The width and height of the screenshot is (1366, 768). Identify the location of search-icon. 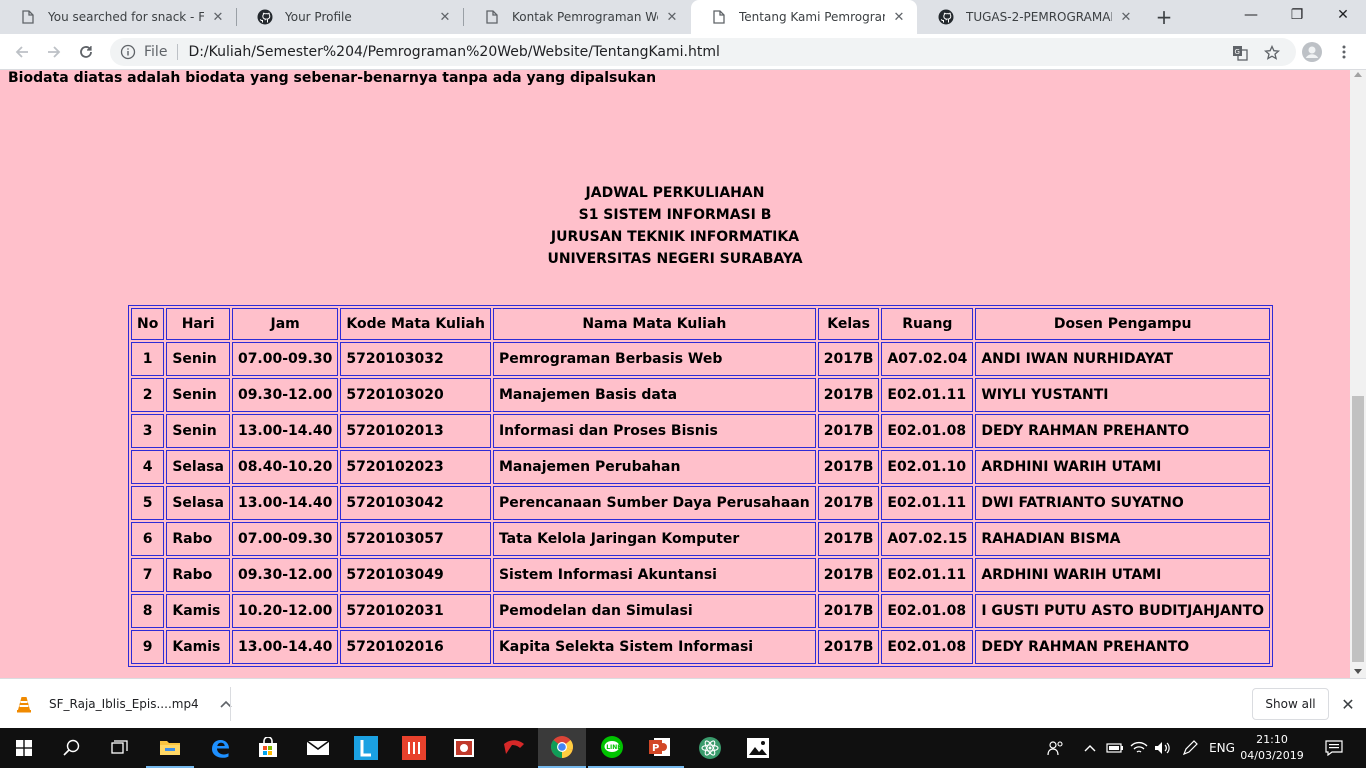
(71, 747).